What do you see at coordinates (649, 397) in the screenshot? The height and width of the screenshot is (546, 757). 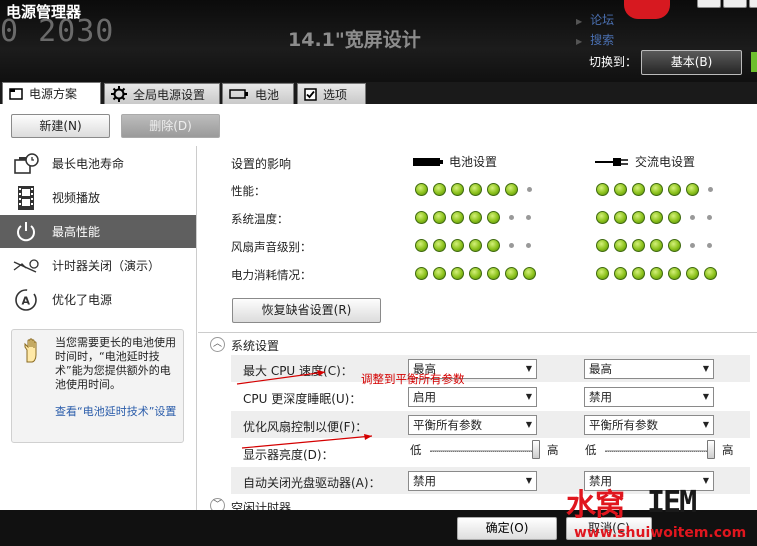 I see `cpu-sleep-ac-select: 禁用 ▼` at bounding box center [649, 397].